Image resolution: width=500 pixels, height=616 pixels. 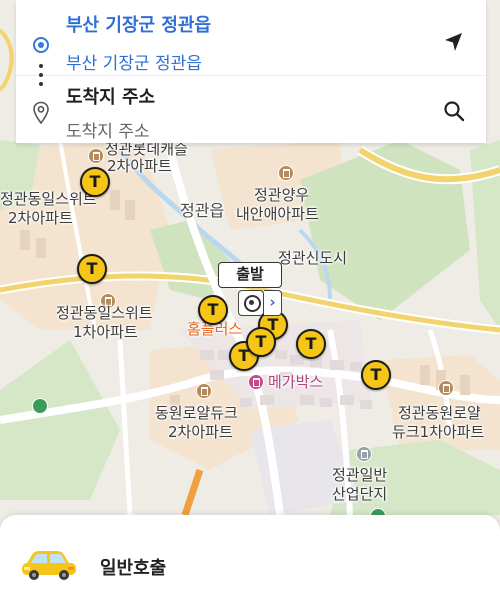 I want to click on origin-row: 부산 기장군 정관읍 부산 기장군 정관읍, so click(x=251, y=43).